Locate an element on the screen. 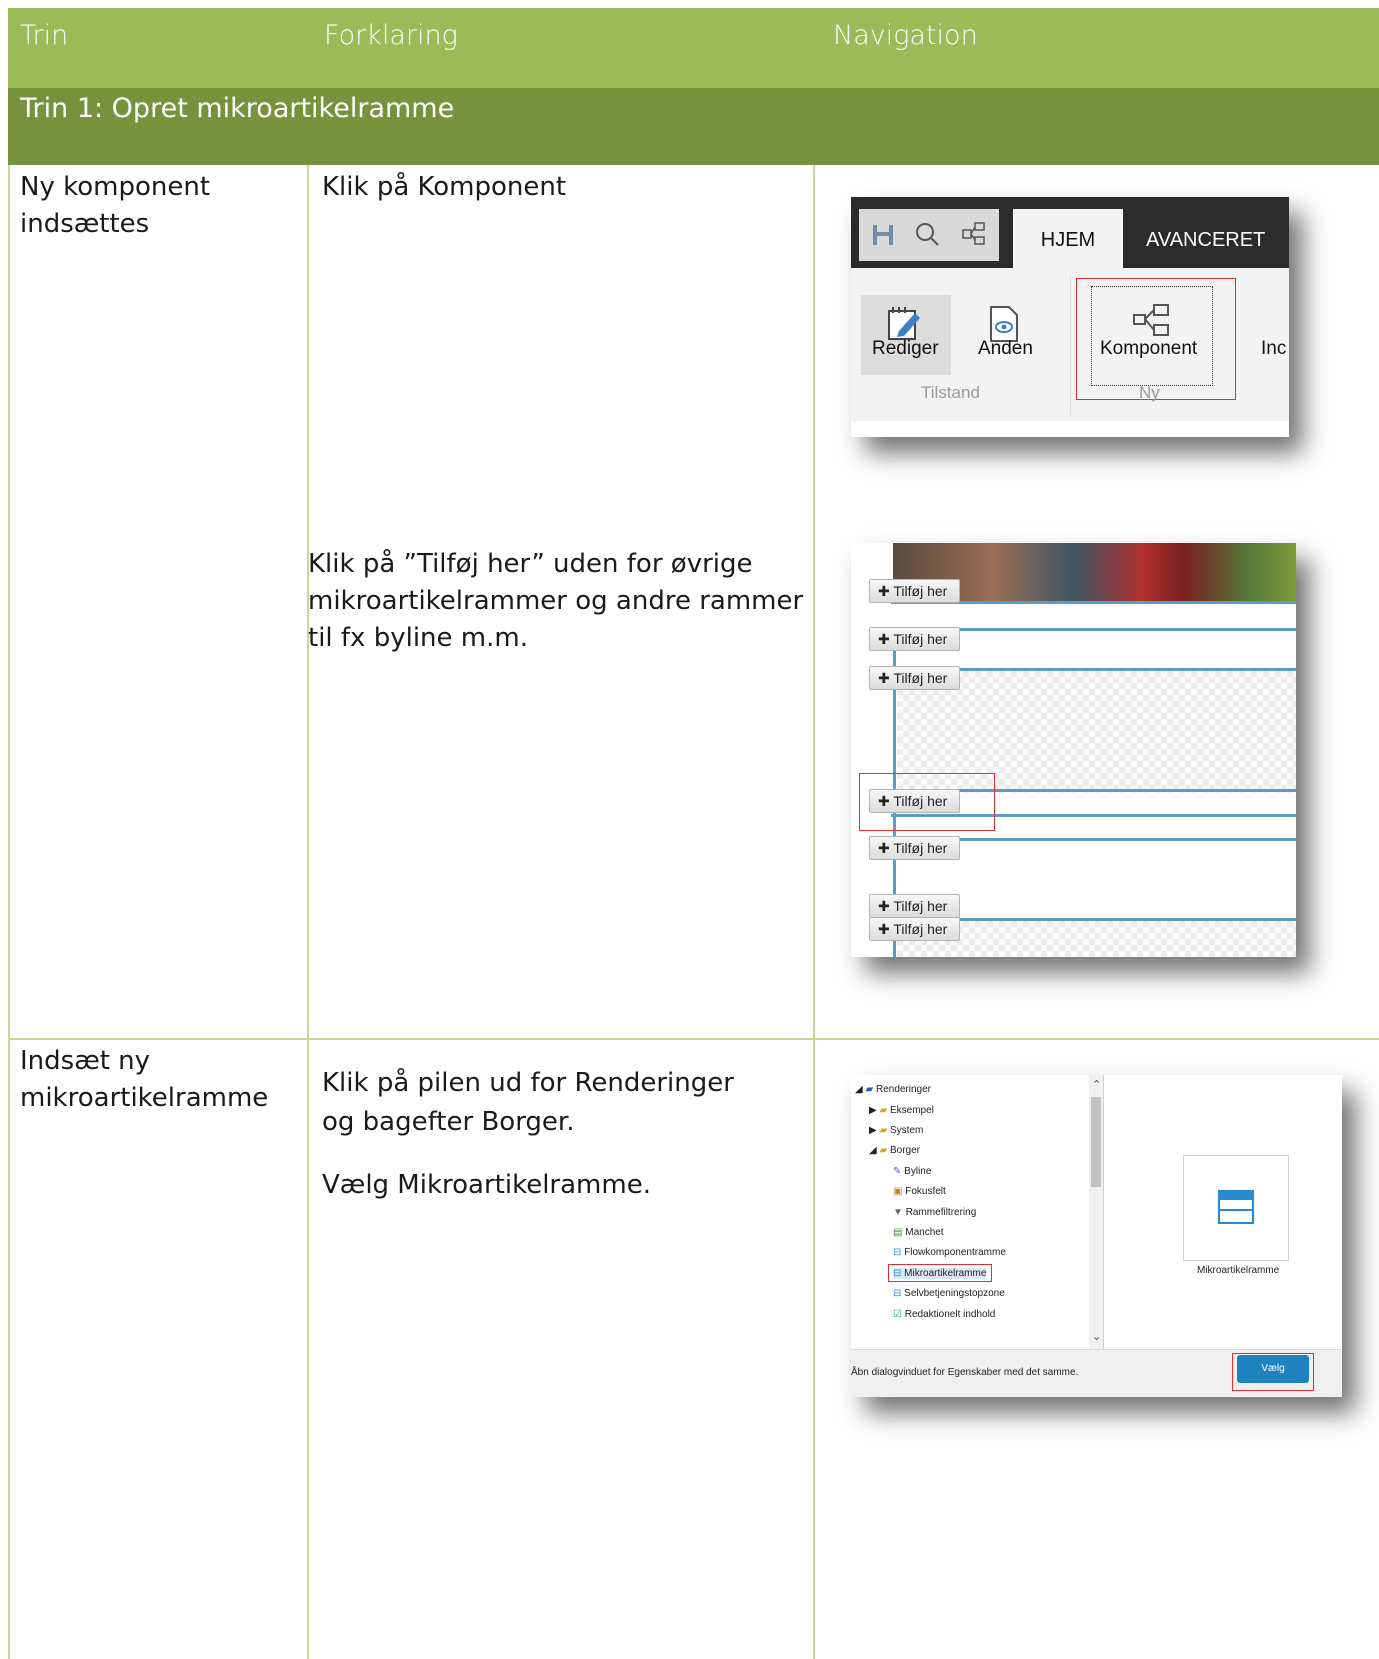  cut-label: Inc is located at coordinates (1274, 348).